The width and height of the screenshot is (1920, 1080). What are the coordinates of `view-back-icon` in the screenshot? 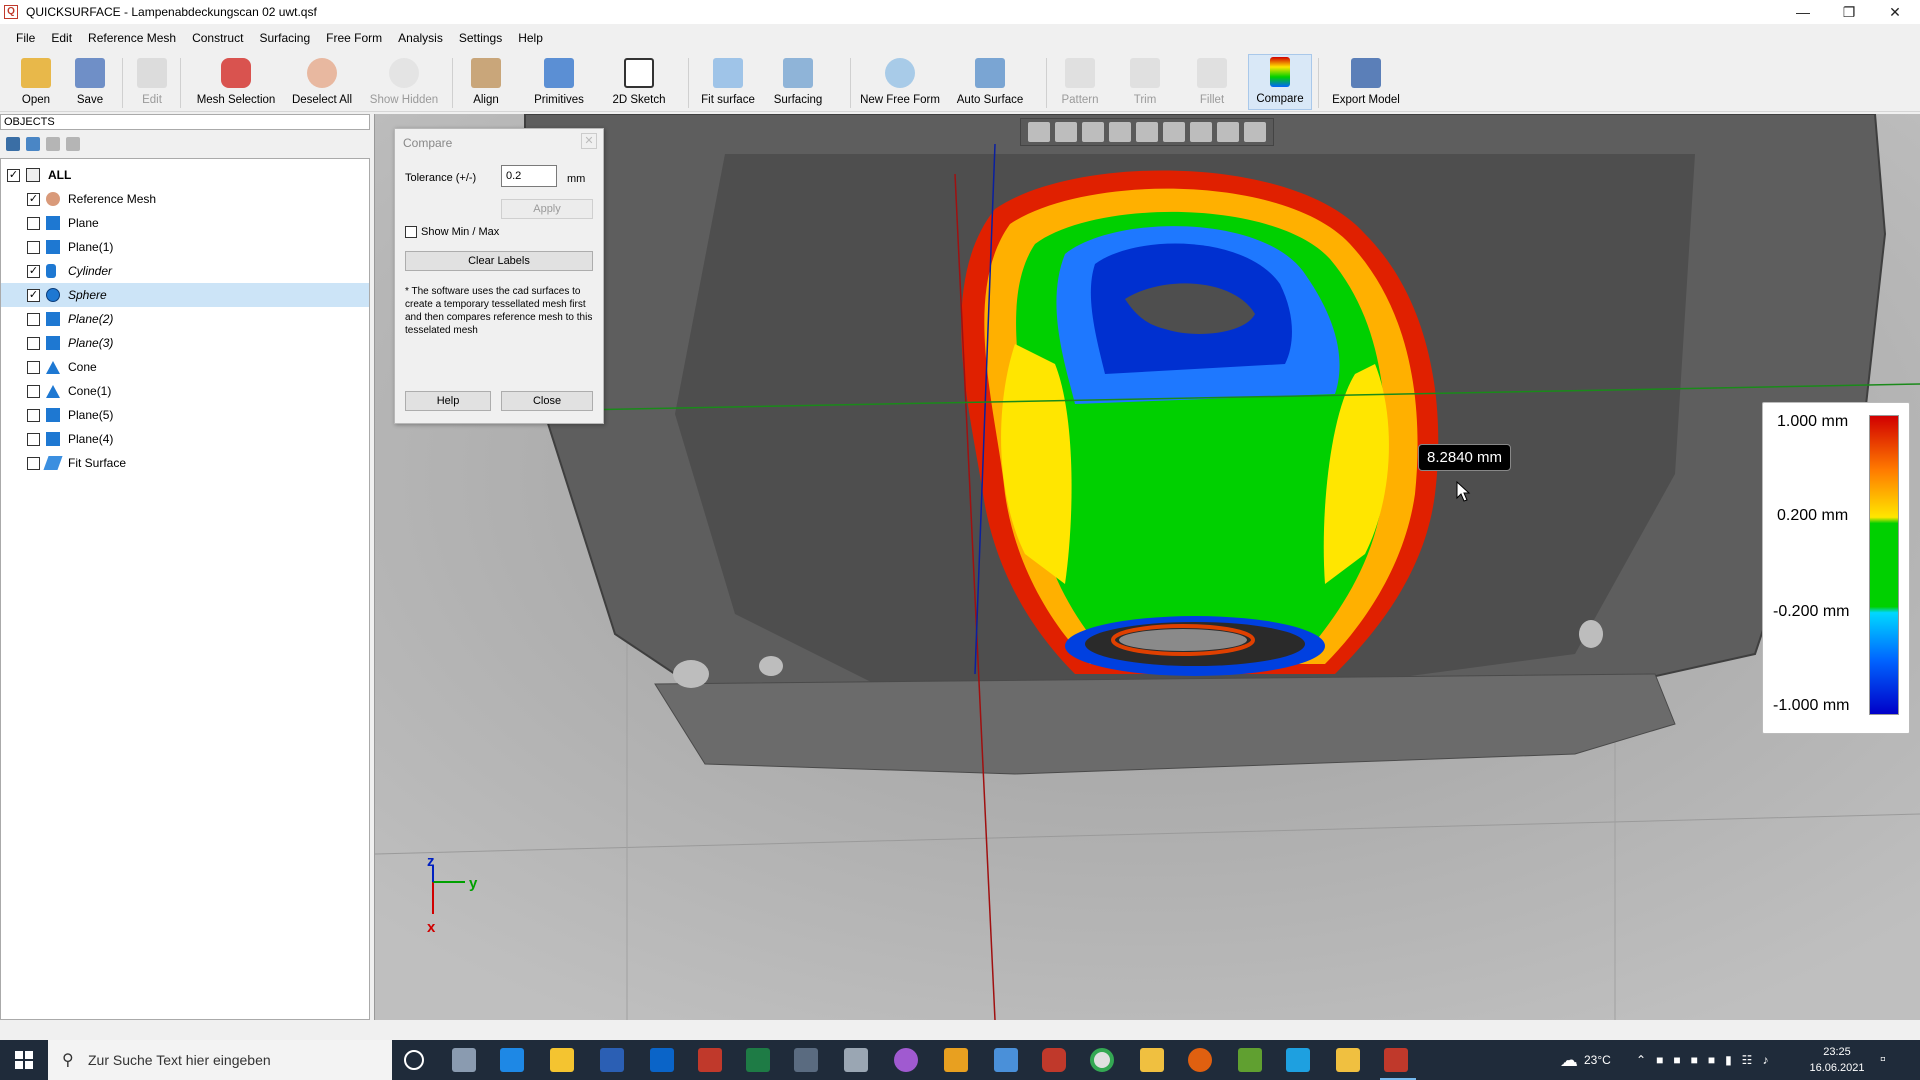 It's located at (1092, 132).